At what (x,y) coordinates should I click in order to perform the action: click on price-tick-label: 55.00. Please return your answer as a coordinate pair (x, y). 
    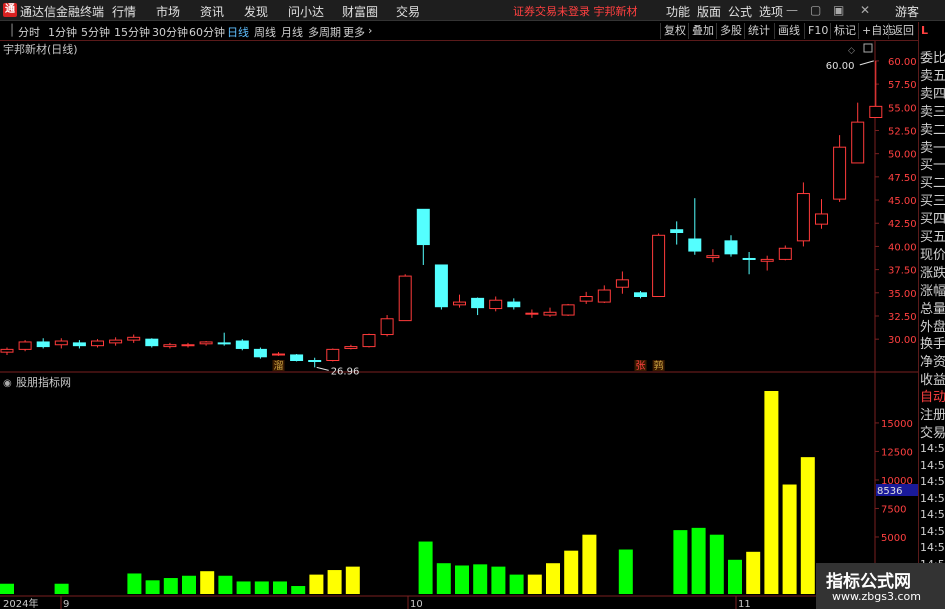
    Looking at the image, I should click on (902, 108).